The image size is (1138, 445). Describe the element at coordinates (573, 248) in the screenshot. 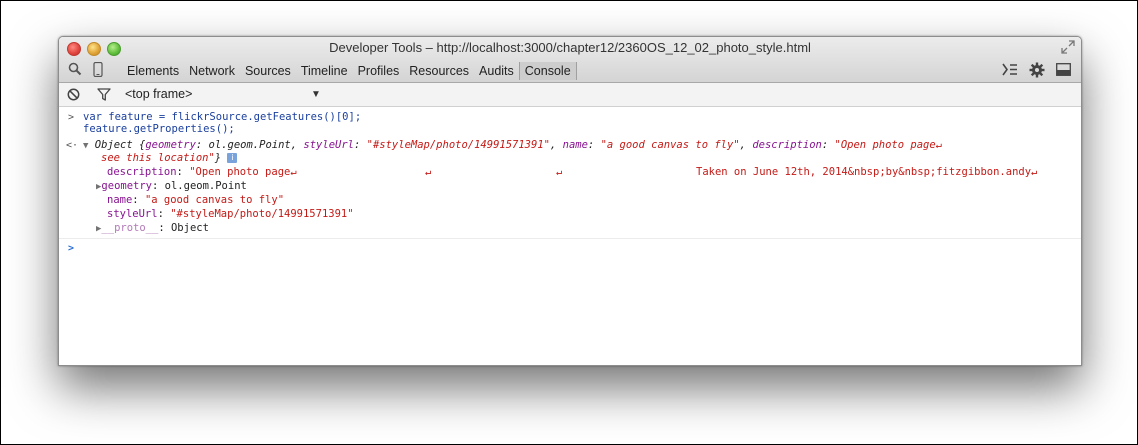

I see `console-input` at that location.